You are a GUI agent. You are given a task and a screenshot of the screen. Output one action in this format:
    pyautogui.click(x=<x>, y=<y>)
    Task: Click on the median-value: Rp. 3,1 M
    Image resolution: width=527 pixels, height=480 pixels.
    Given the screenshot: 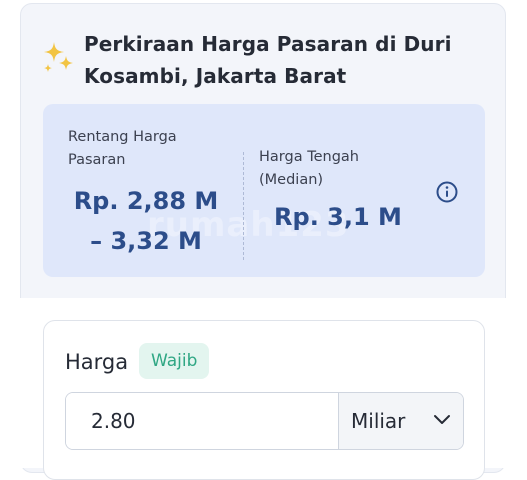 What is the action you would take?
    pyautogui.click(x=338, y=217)
    